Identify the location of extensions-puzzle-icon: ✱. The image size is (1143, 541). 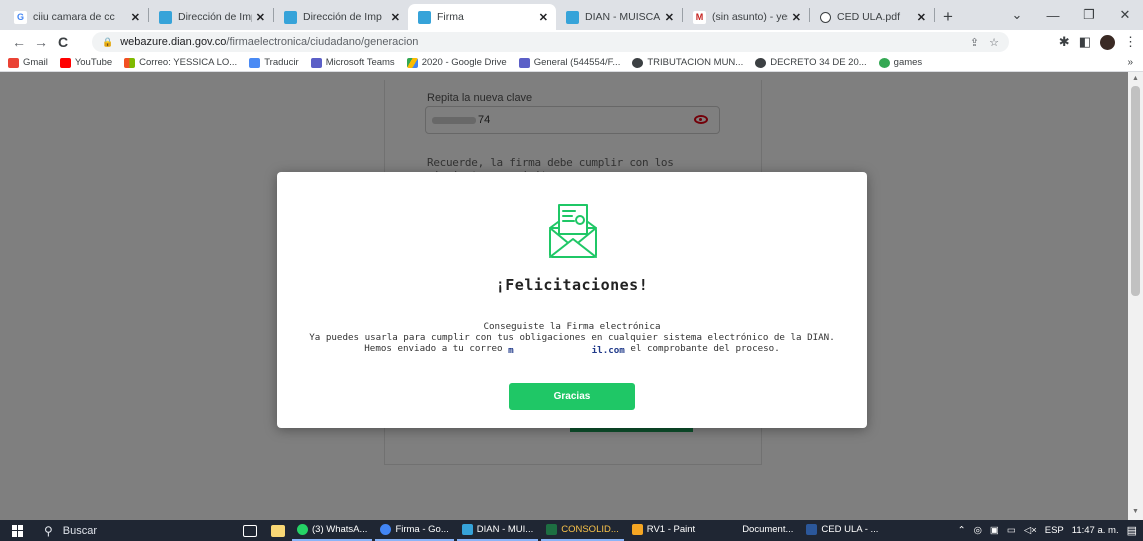
(1064, 42).